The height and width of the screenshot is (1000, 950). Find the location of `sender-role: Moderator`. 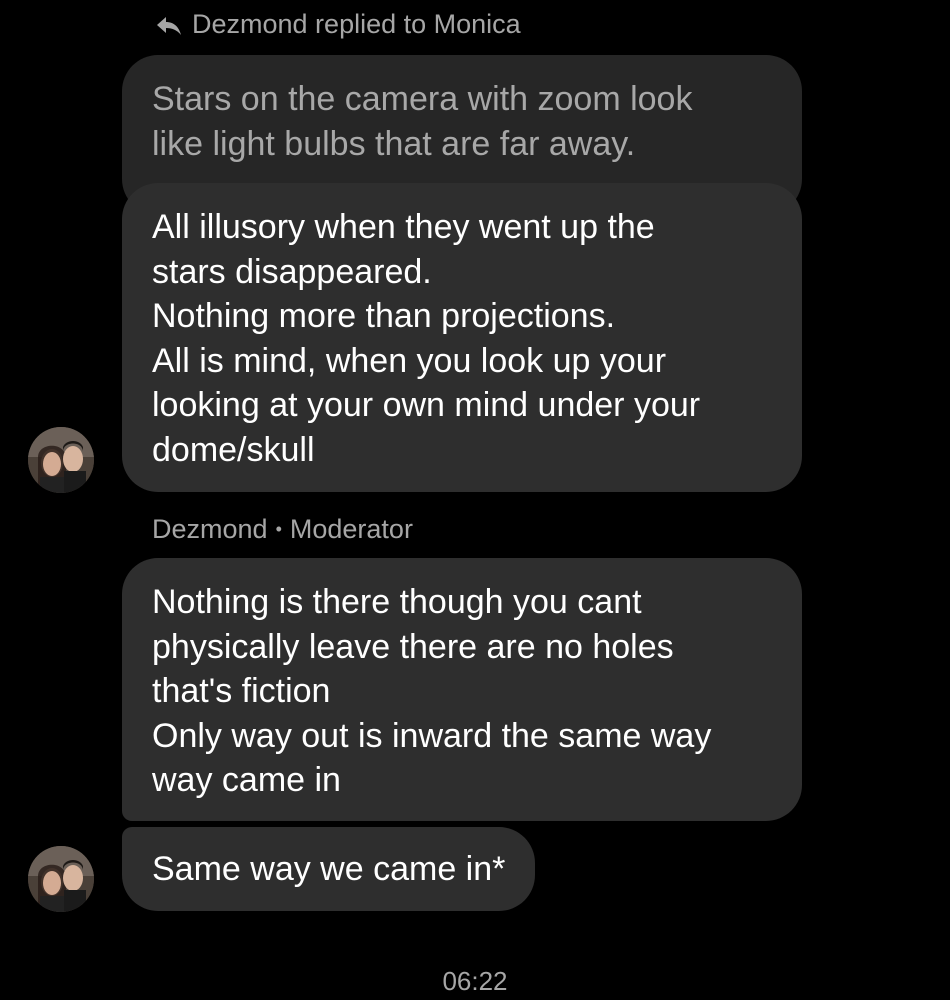

sender-role: Moderator is located at coordinates (351, 529).